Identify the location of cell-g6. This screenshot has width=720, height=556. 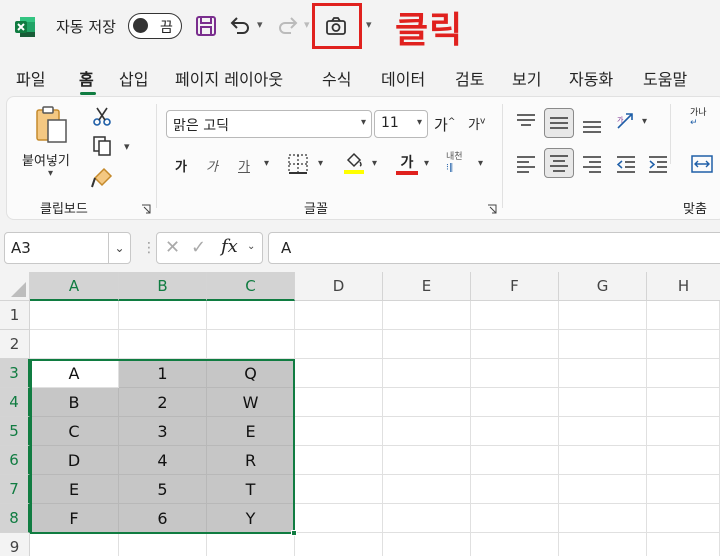
(603, 460).